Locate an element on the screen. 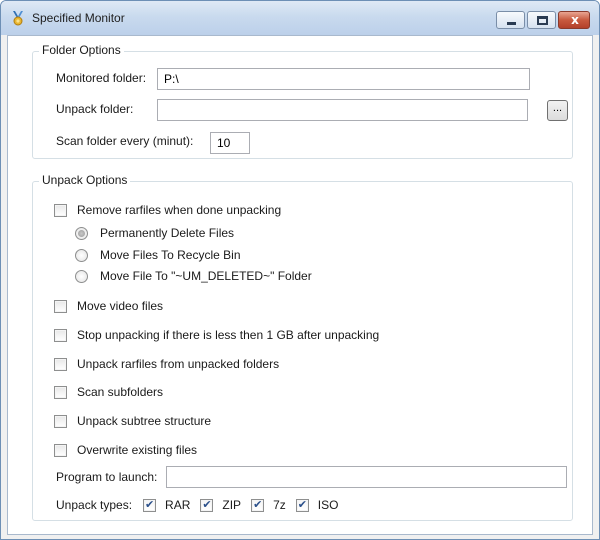 The height and width of the screenshot is (540, 600). overwrite-files-label: Overwrite existing files is located at coordinates (137, 450).